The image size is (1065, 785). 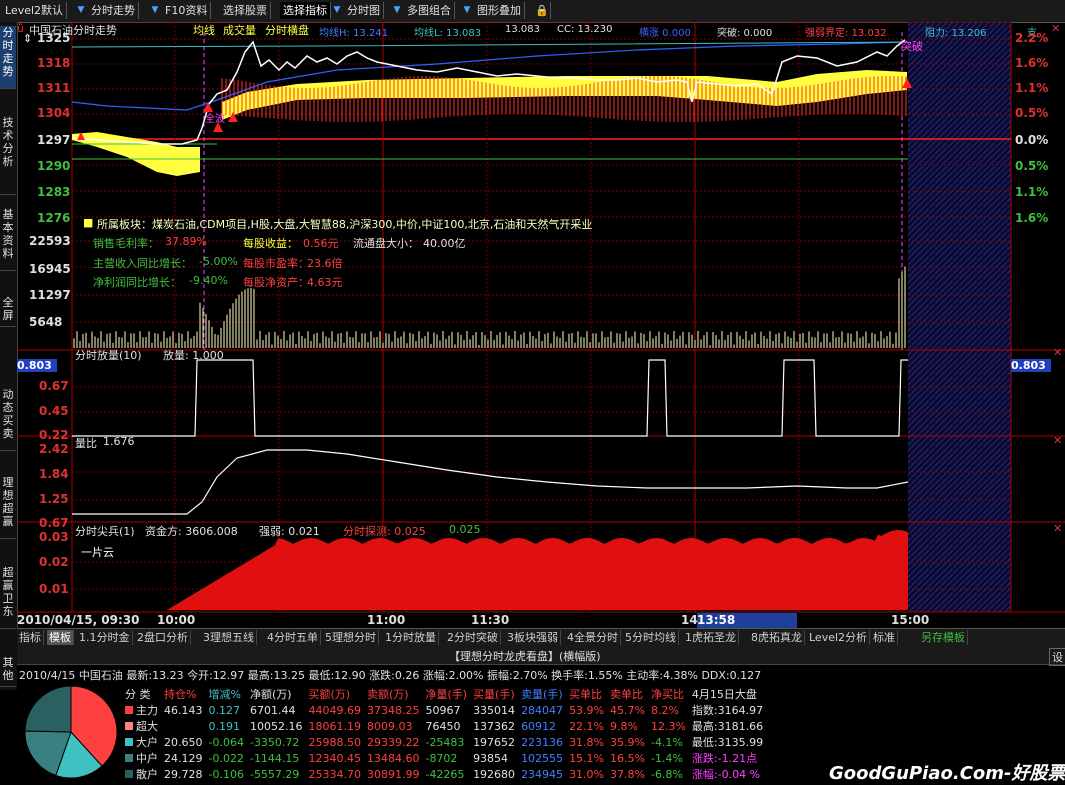 I want to click on label-hengpan: 分时横盘, so click(x=287, y=30).